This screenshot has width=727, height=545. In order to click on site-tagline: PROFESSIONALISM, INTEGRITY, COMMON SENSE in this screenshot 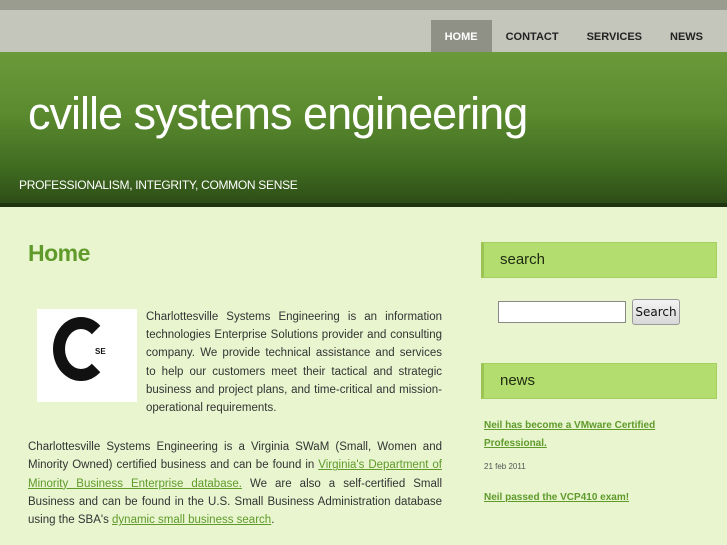, I will do `click(158, 185)`.